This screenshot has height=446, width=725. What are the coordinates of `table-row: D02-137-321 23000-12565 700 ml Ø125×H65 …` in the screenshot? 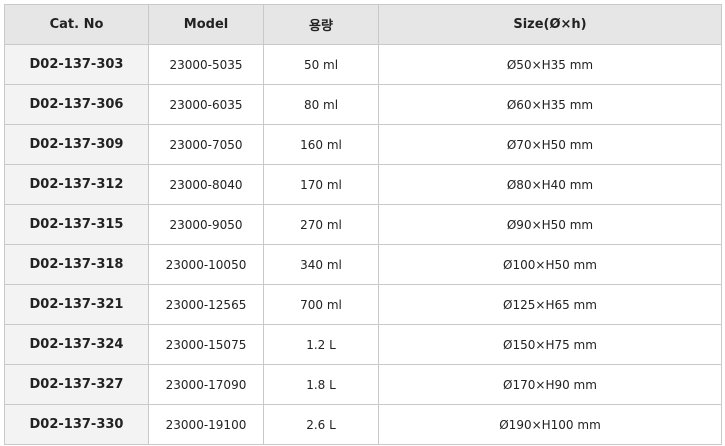 It's located at (363, 304).